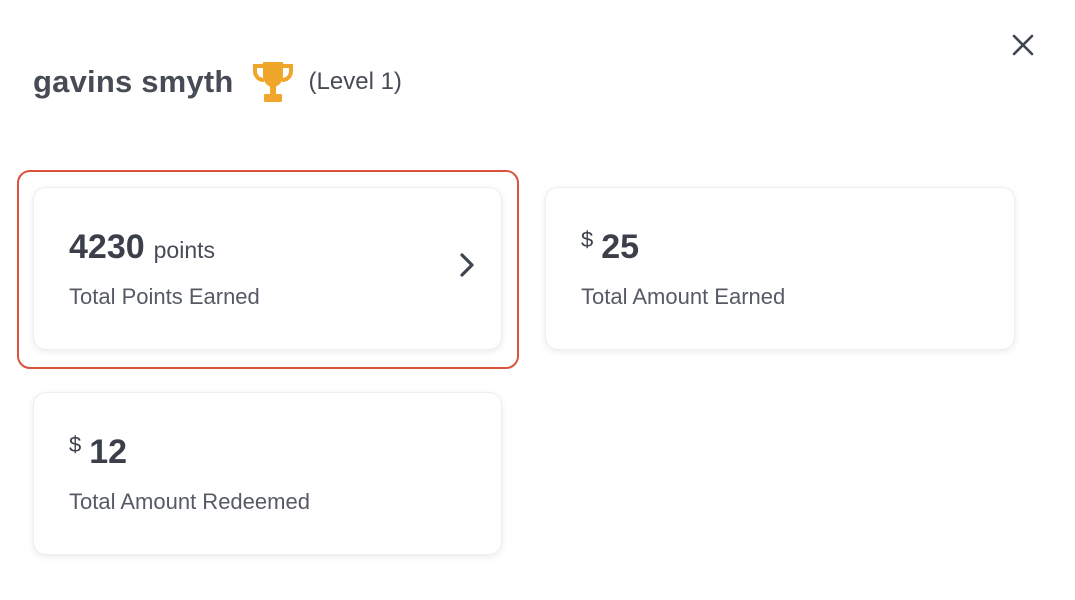  I want to click on user-header: gavins smyth (Level 1), so click(217, 82).